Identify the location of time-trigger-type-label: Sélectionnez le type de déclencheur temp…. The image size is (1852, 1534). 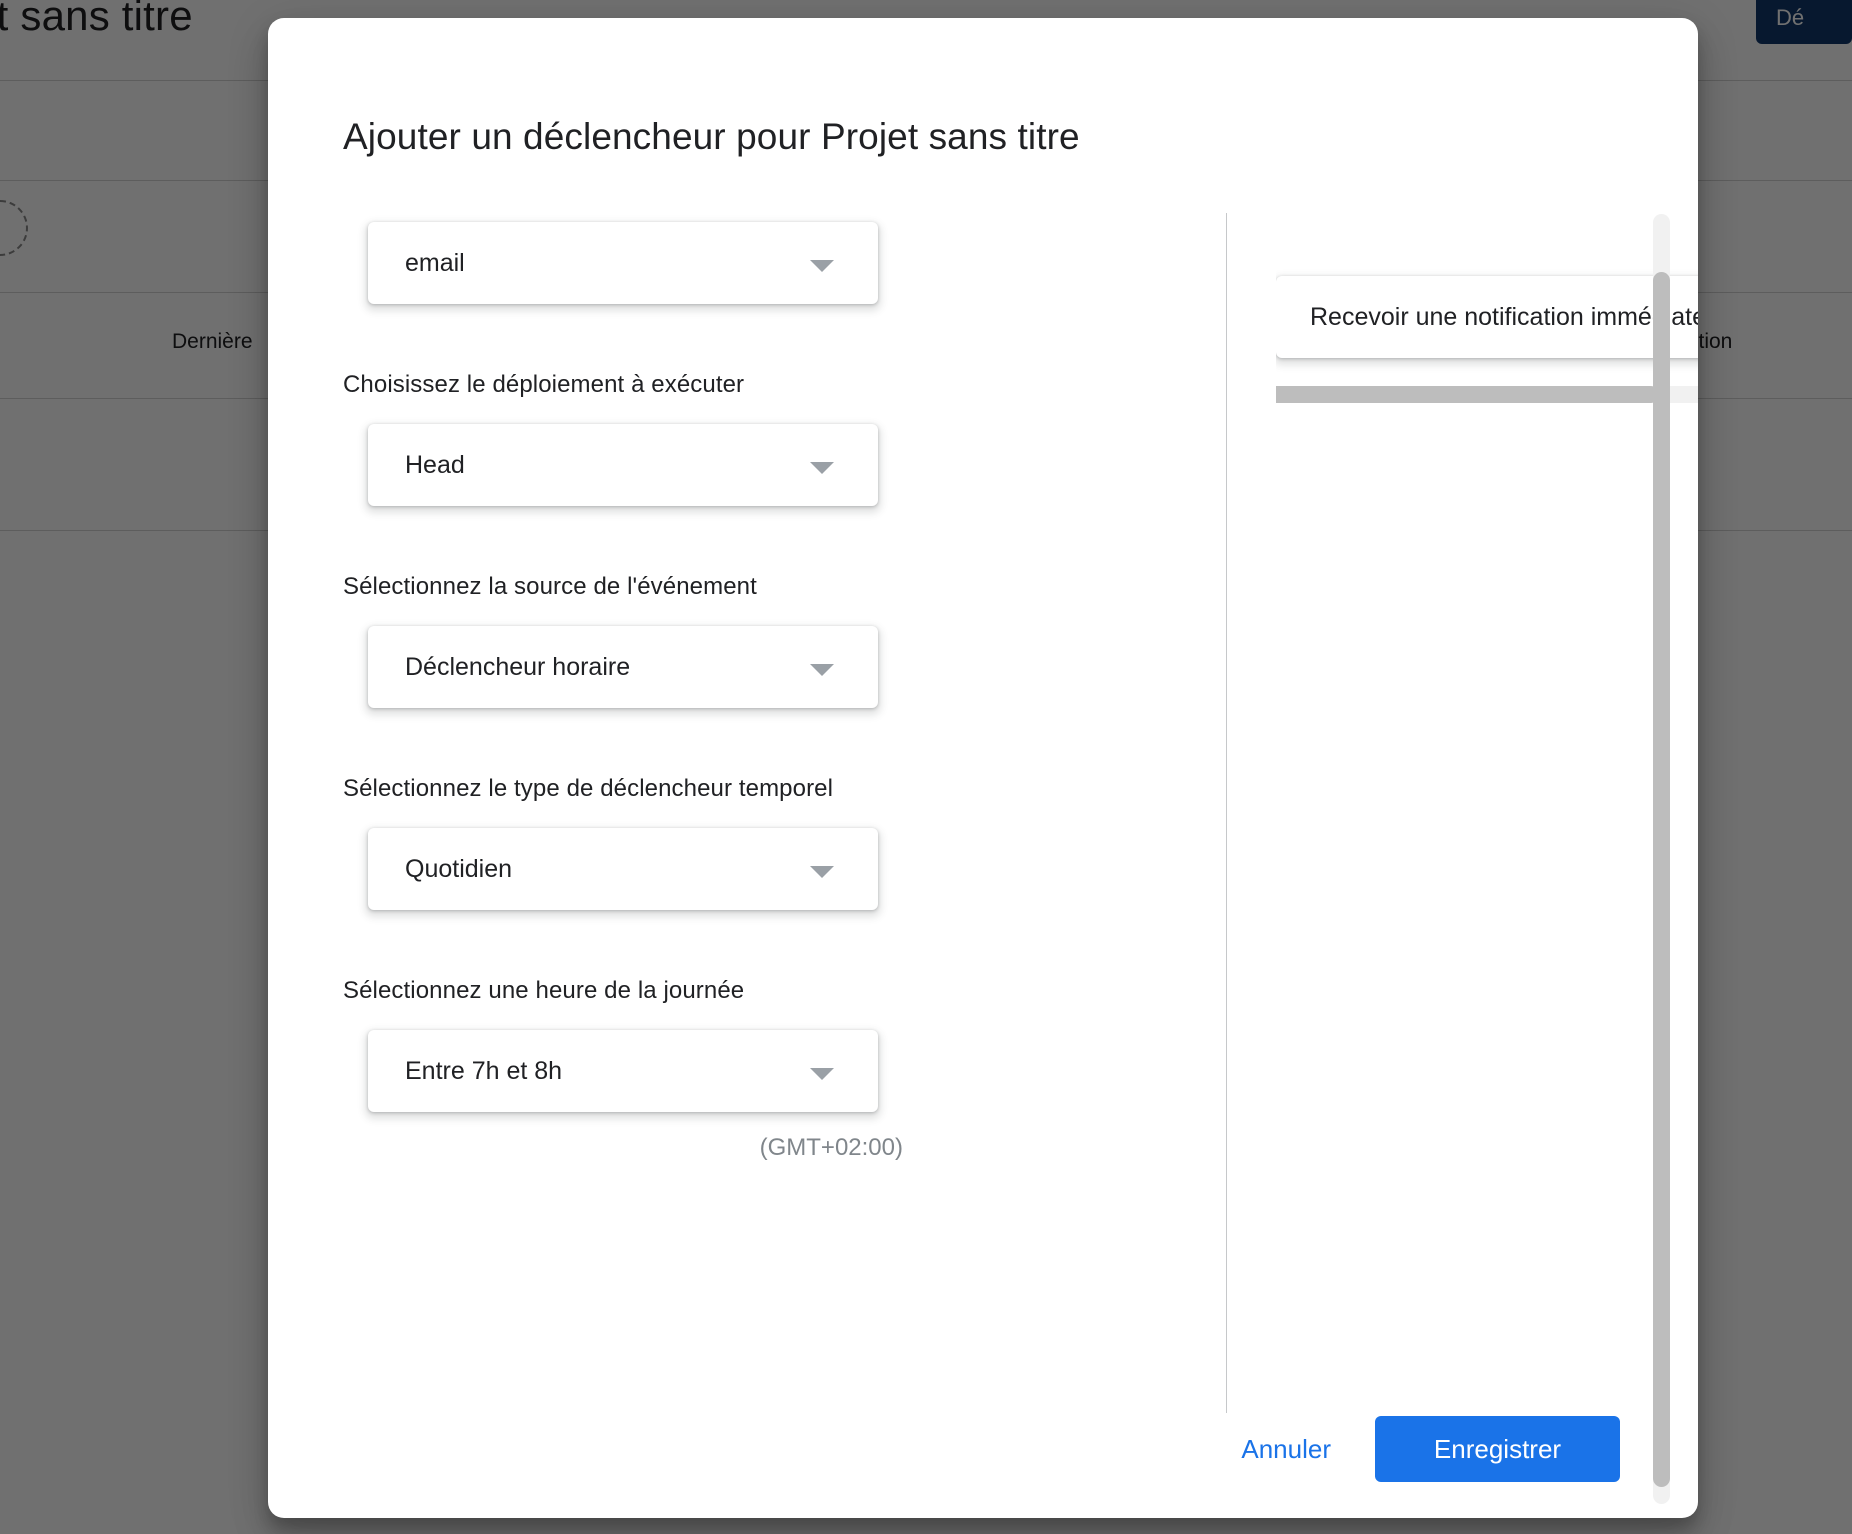
(588, 788).